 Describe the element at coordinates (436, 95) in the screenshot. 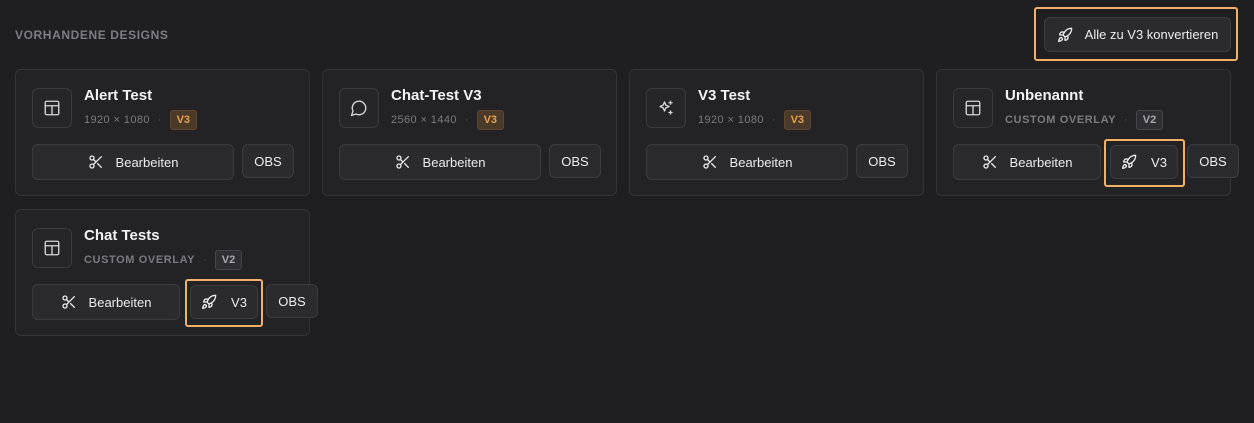

I see `design-name: Chat-Test V3` at that location.